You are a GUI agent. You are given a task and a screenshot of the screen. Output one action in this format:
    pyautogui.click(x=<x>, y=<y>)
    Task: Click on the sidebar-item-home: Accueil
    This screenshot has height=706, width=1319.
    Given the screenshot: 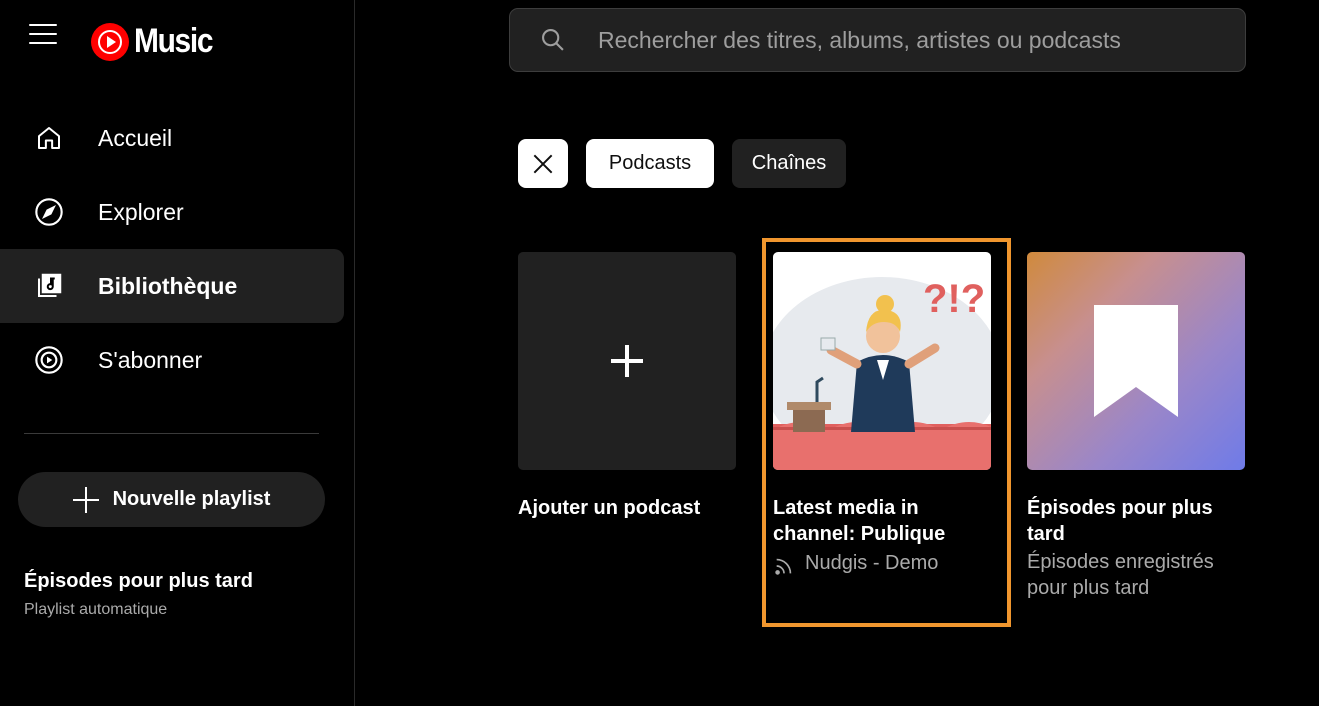 What is the action you would take?
    pyautogui.click(x=177, y=138)
    